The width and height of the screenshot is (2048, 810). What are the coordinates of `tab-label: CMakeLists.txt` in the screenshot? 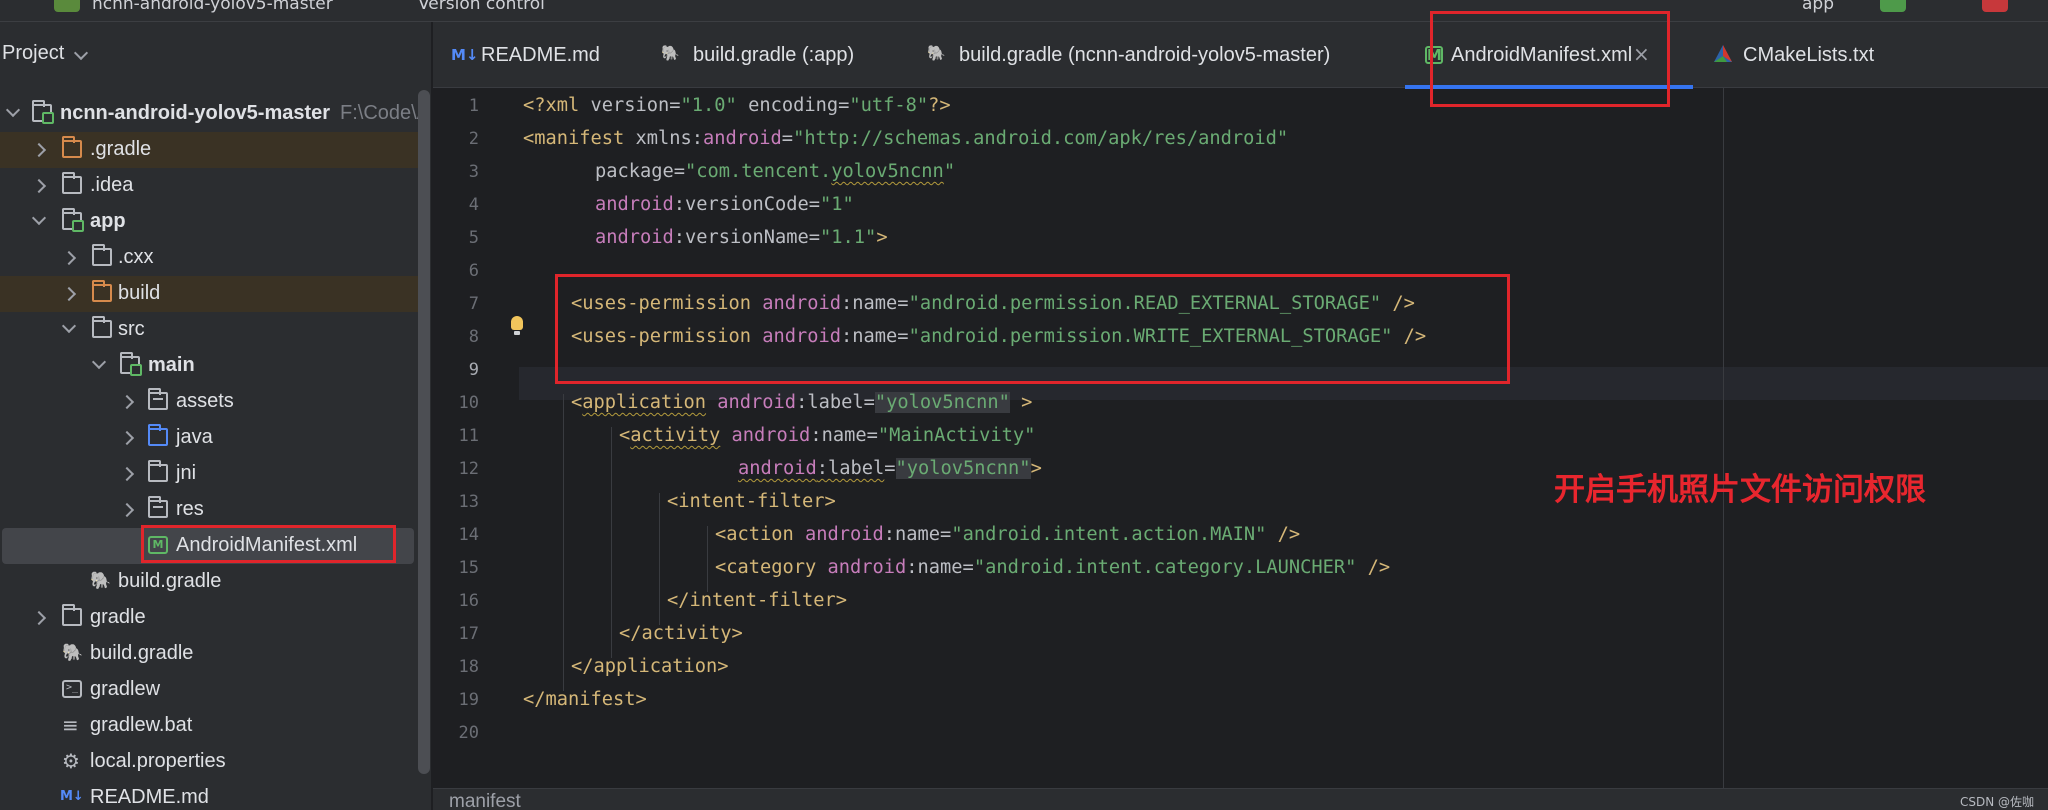 It's located at (1809, 55).